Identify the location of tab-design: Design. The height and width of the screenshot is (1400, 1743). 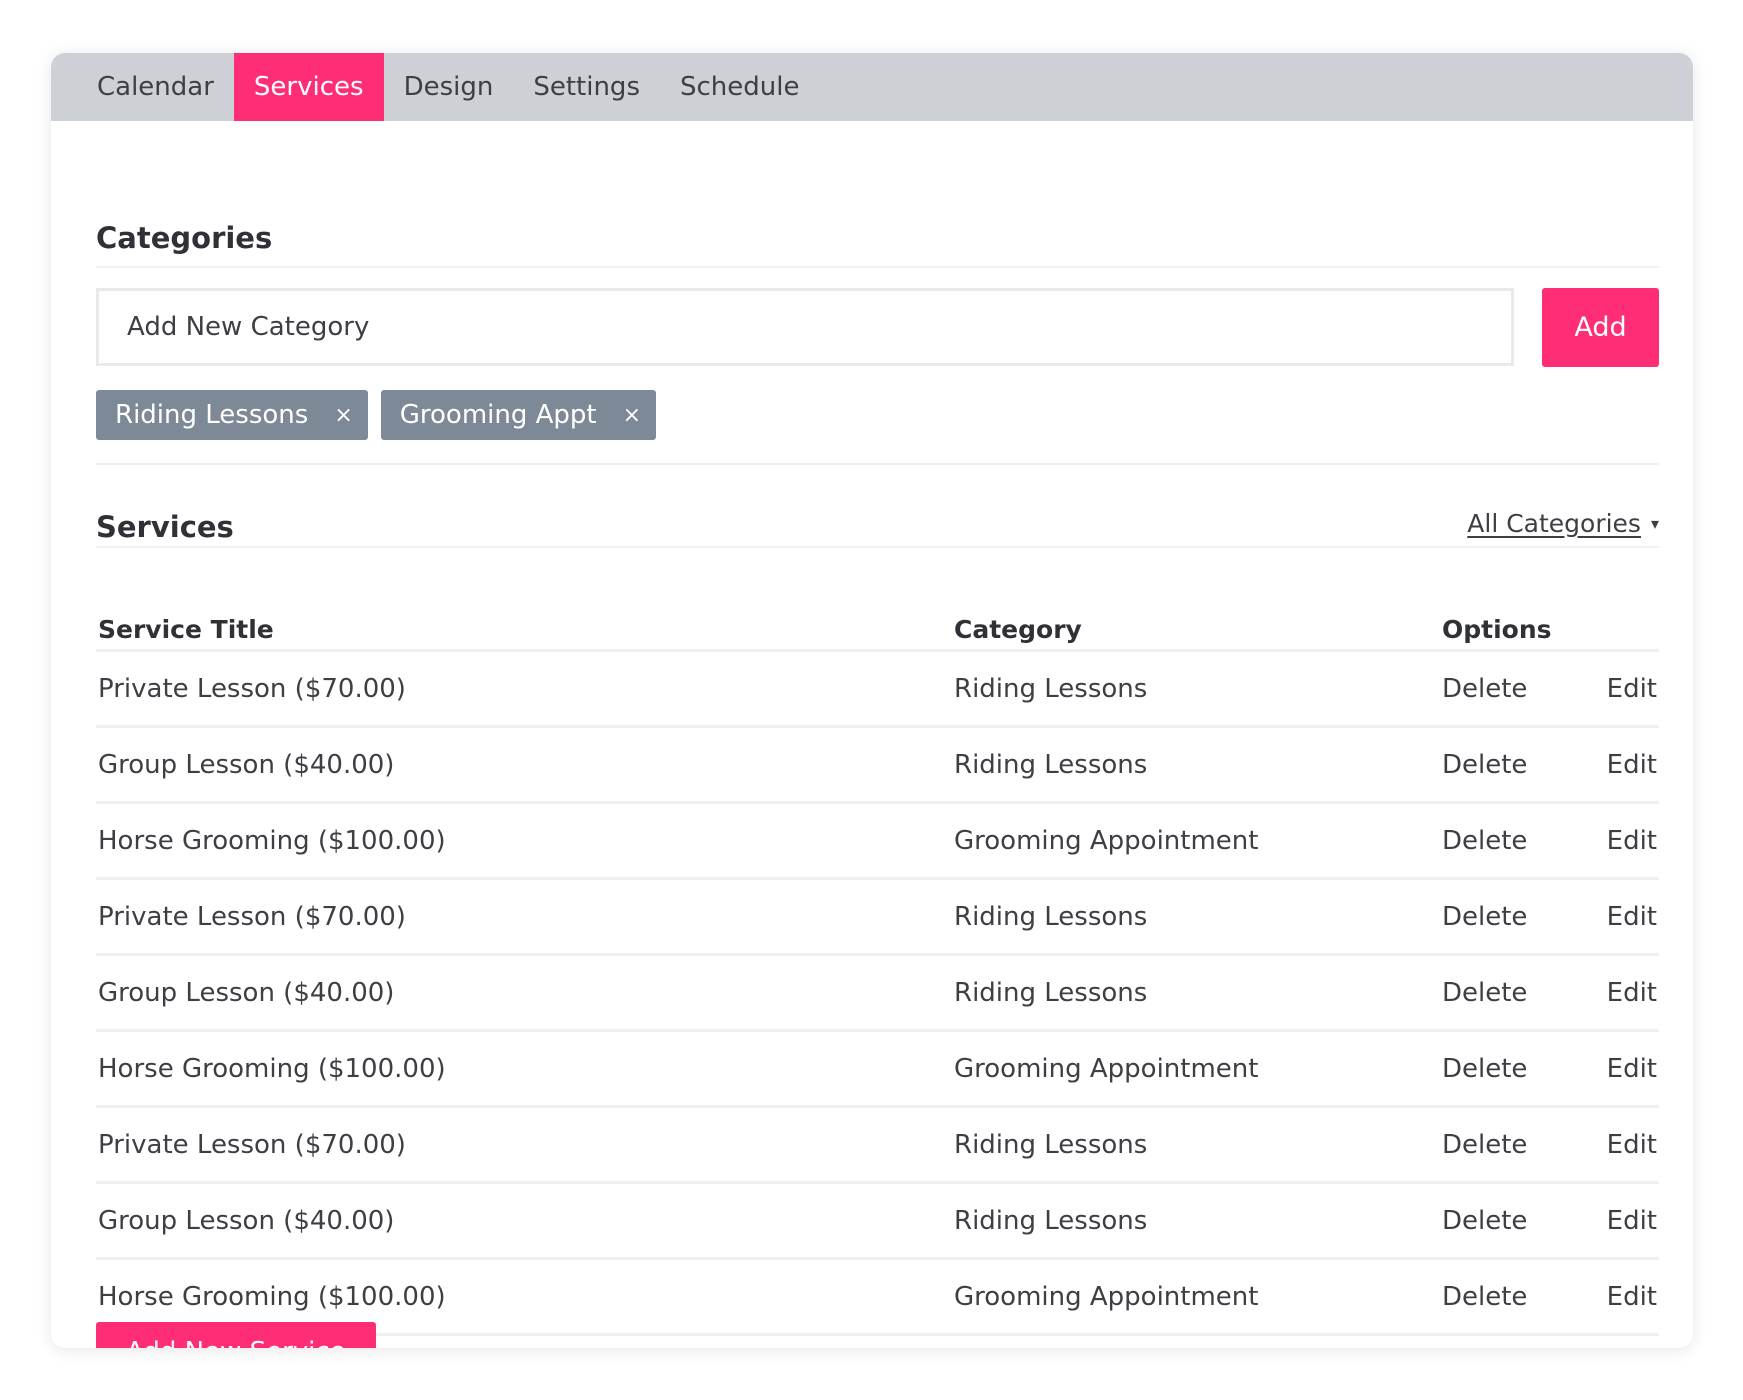
(449, 87).